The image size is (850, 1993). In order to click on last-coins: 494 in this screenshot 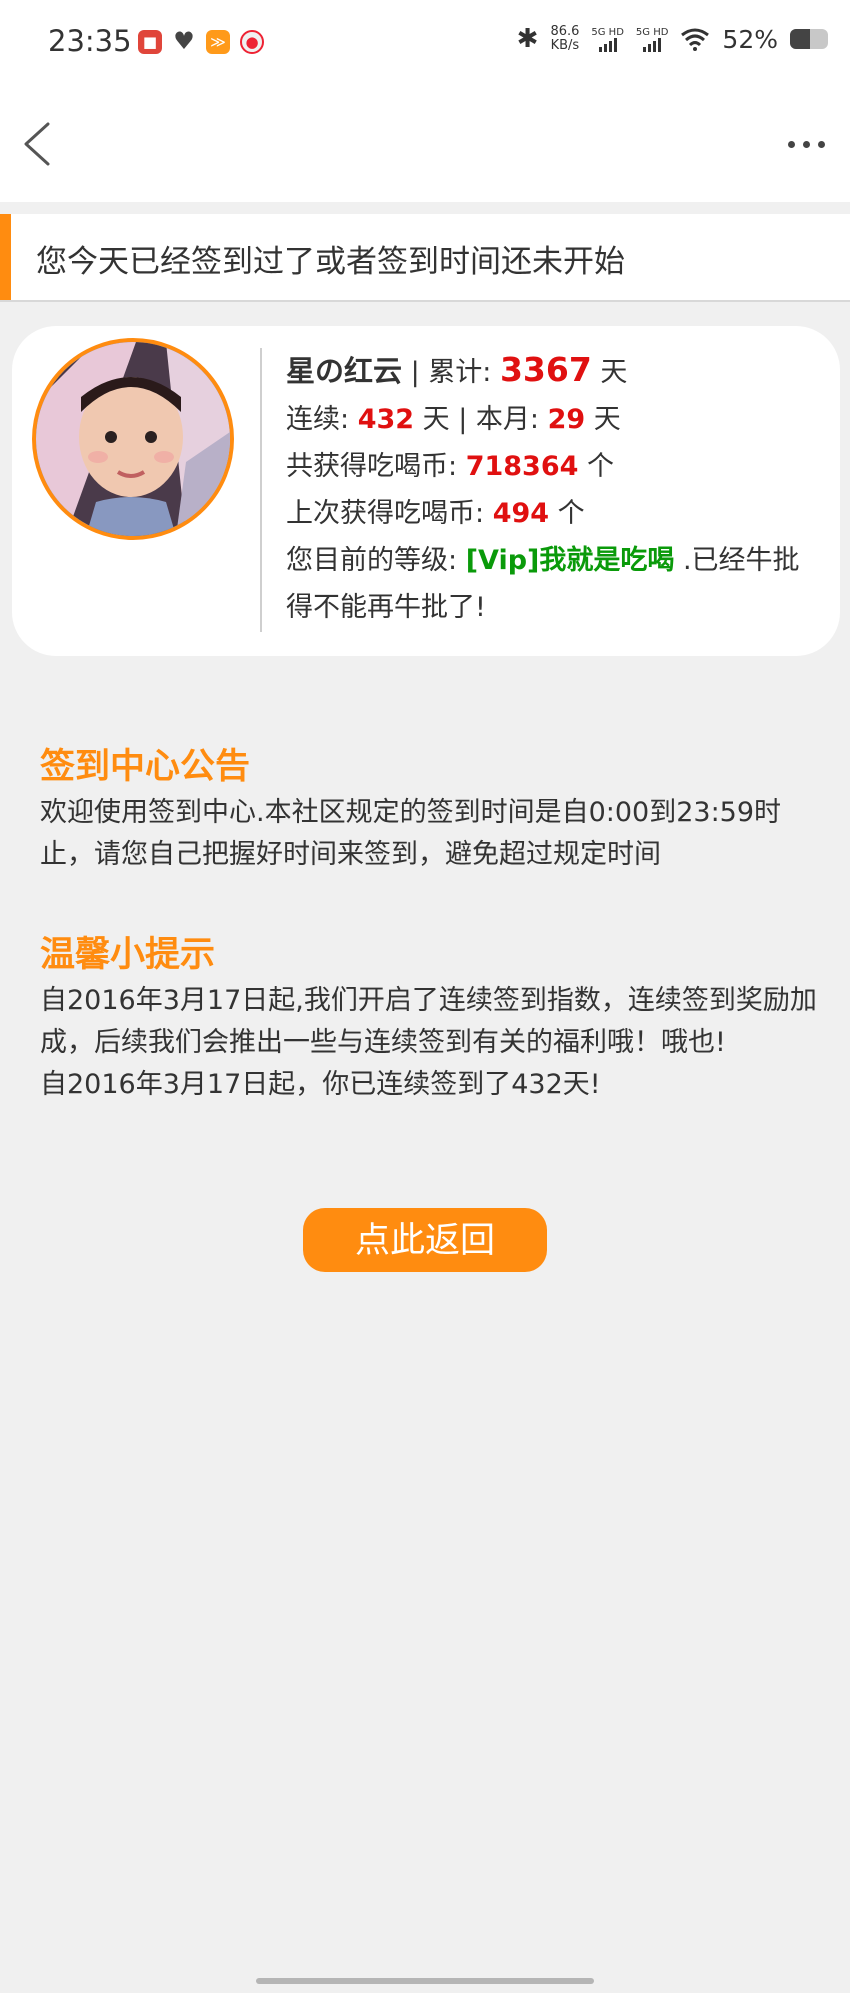, I will do `click(521, 513)`.